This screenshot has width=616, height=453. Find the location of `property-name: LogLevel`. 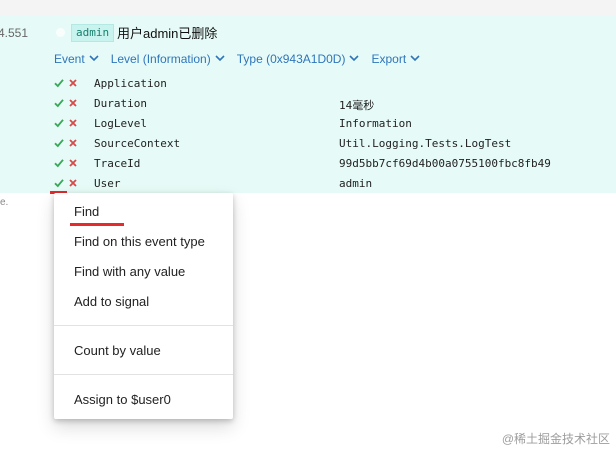

property-name: LogLevel is located at coordinates (120, 123).